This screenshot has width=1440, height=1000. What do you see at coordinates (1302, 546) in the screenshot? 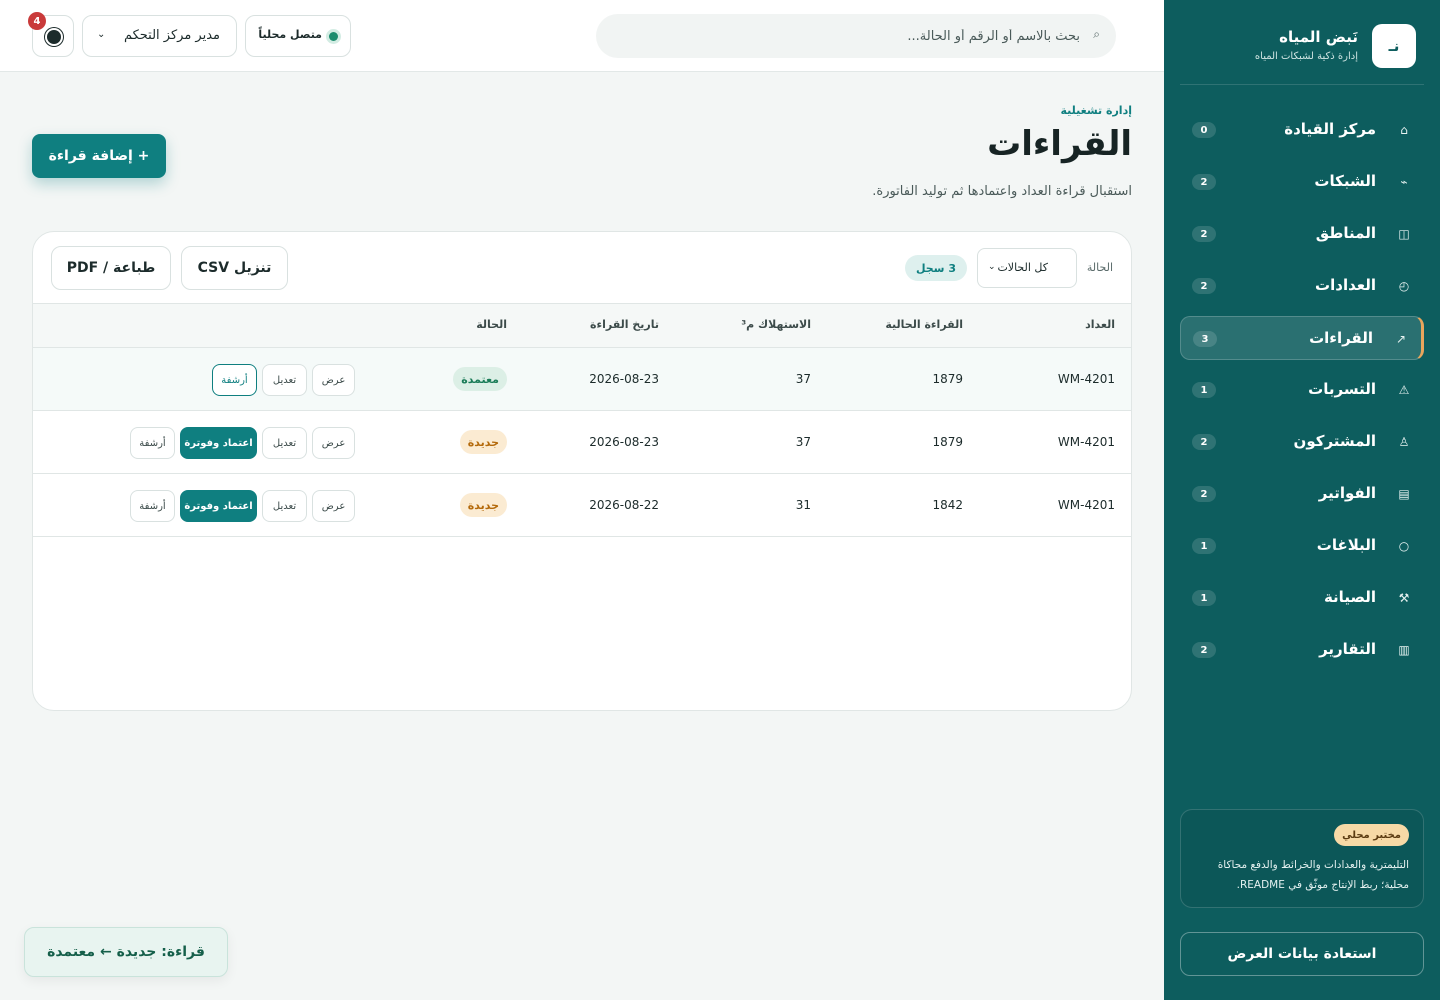
I see `sidebar-item-reports-tickets: ○ البلاغات 1` at bounding box center [1302, 546].